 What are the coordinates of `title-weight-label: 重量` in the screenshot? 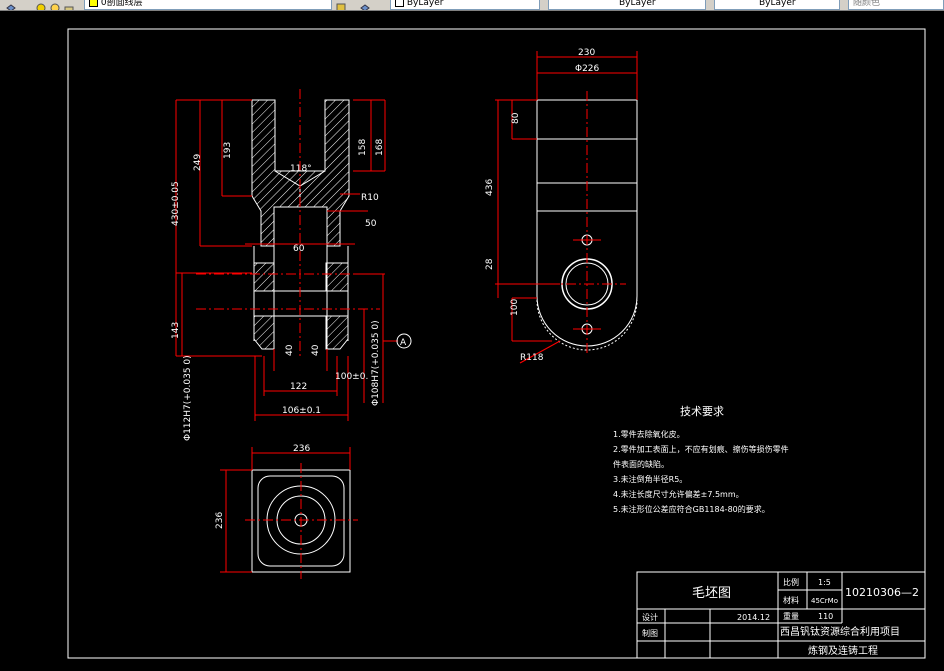 It's located at (791, 616).